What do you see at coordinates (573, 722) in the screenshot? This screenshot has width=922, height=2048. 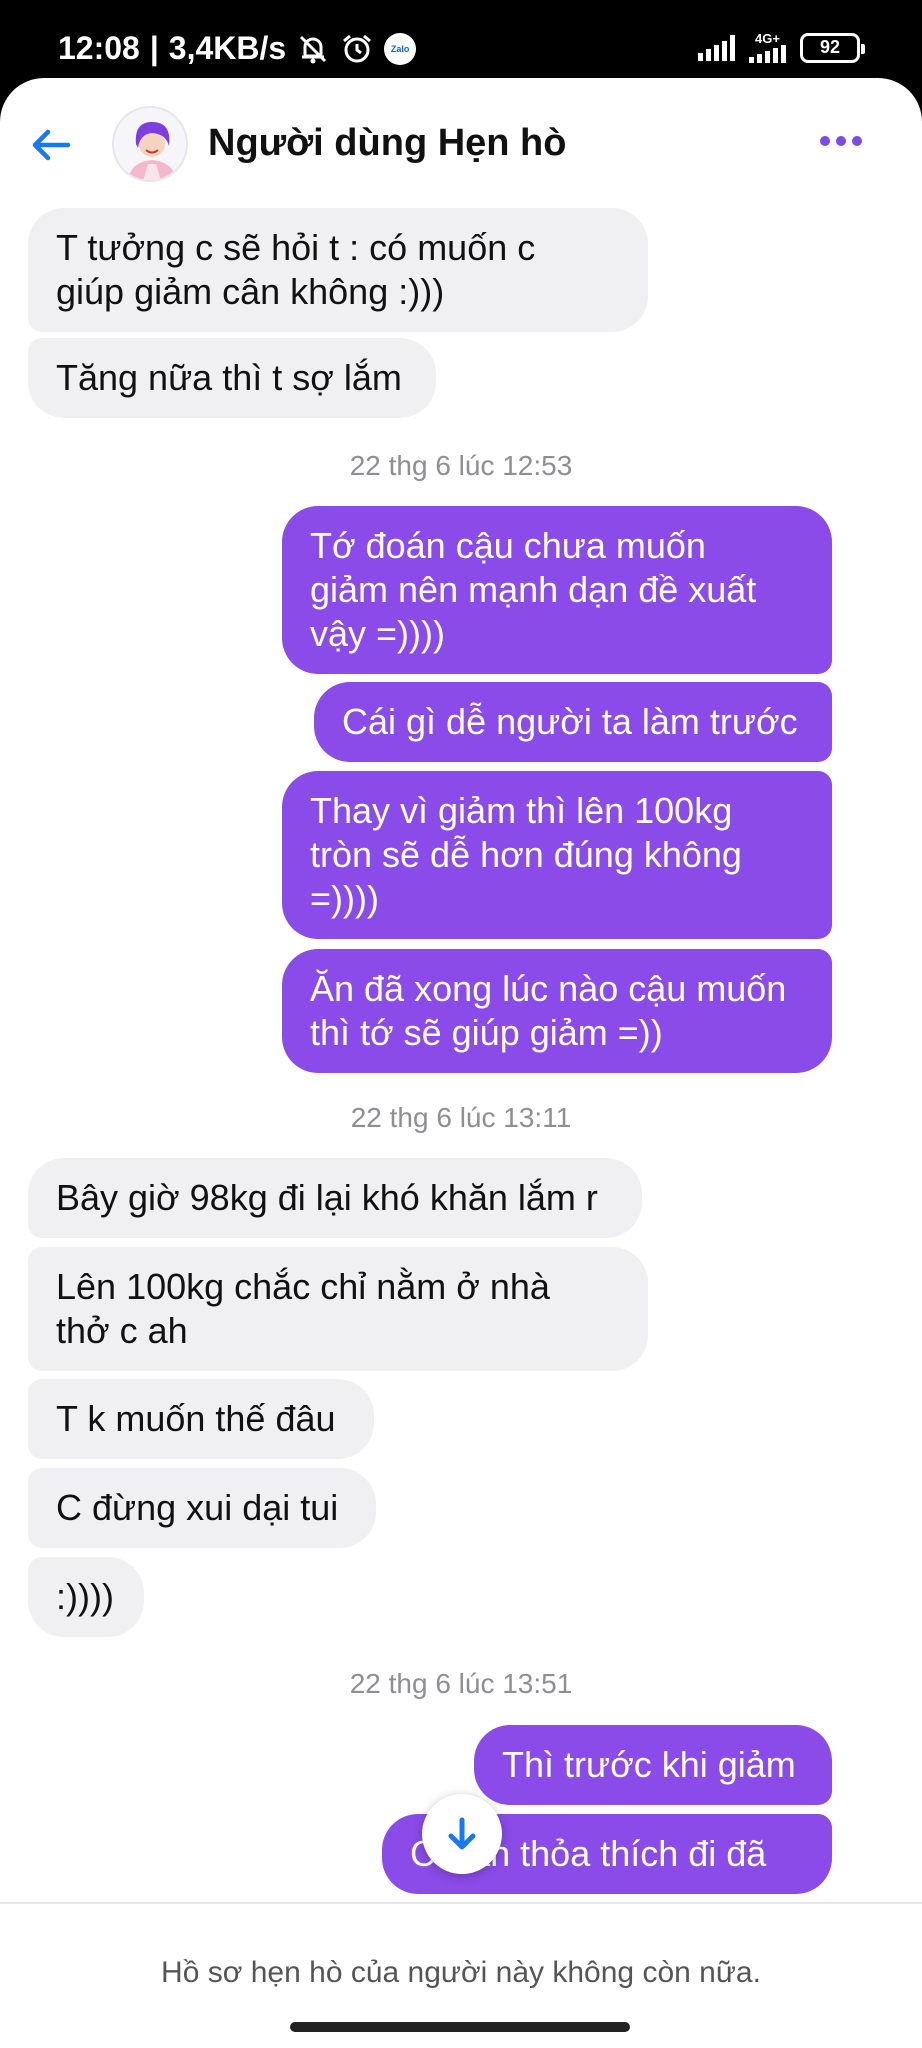 I see `message-bubble-outgoing: Cái gì dễ người ta làm trước` at bounding box center [573, 722].